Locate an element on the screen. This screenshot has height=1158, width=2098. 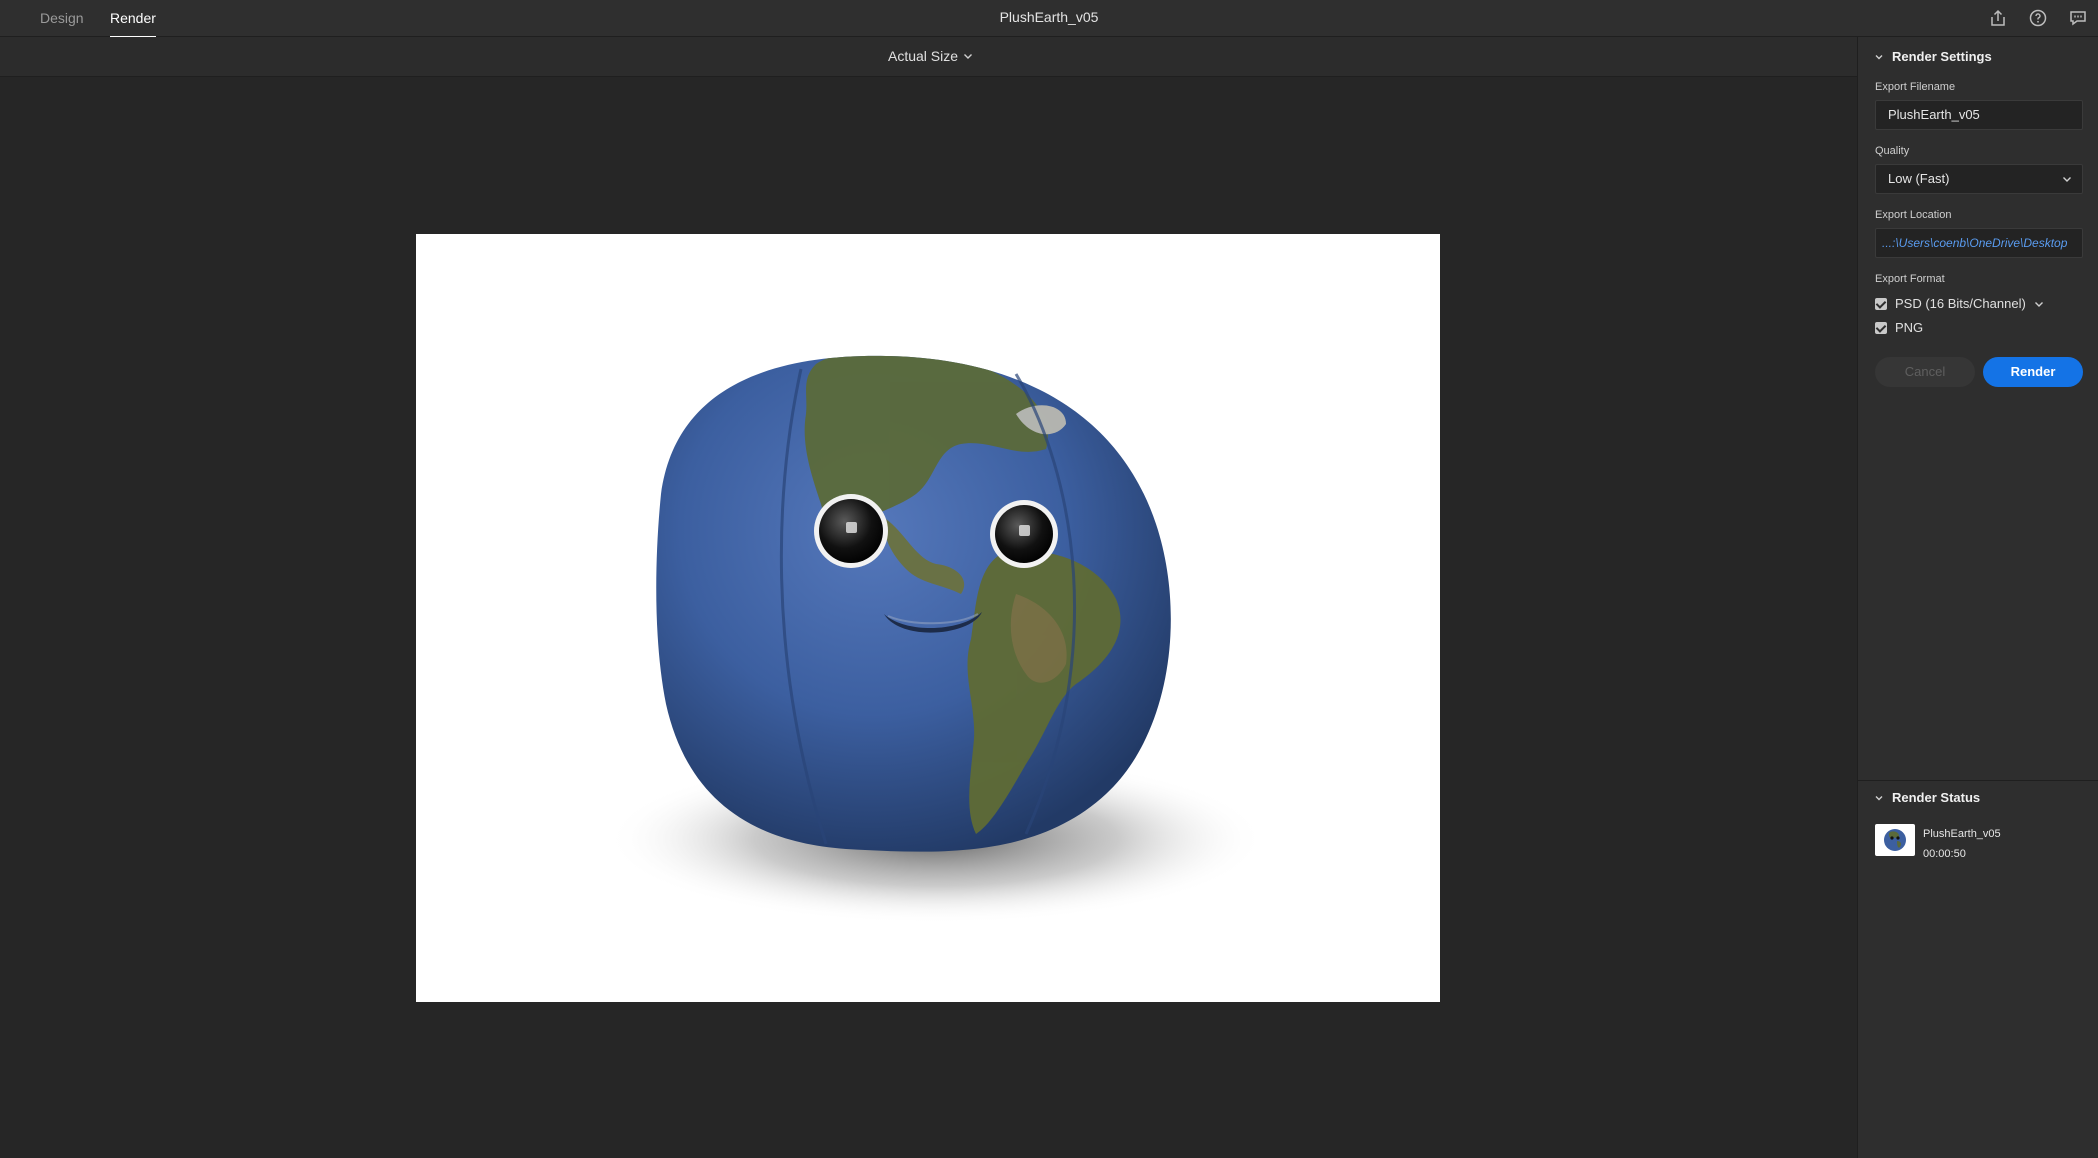
zoom-dropdown: Actual Size is located at coordinates (930, 56).